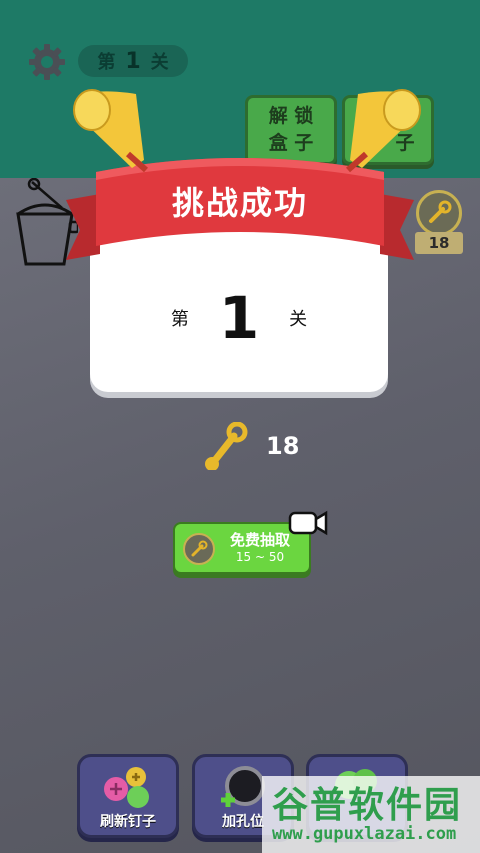  What do you see at coordinates (308, 523) in the screenshot?
I see `video-camera-icon` at bounding box center [308, 523].